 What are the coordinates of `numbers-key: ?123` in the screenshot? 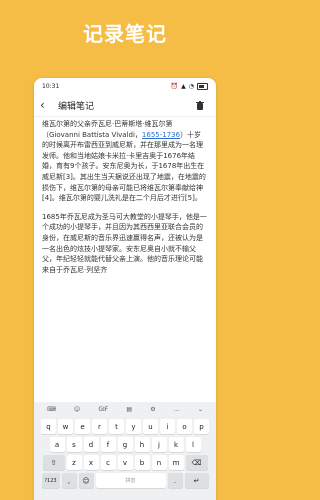 It's located at (50, 480).